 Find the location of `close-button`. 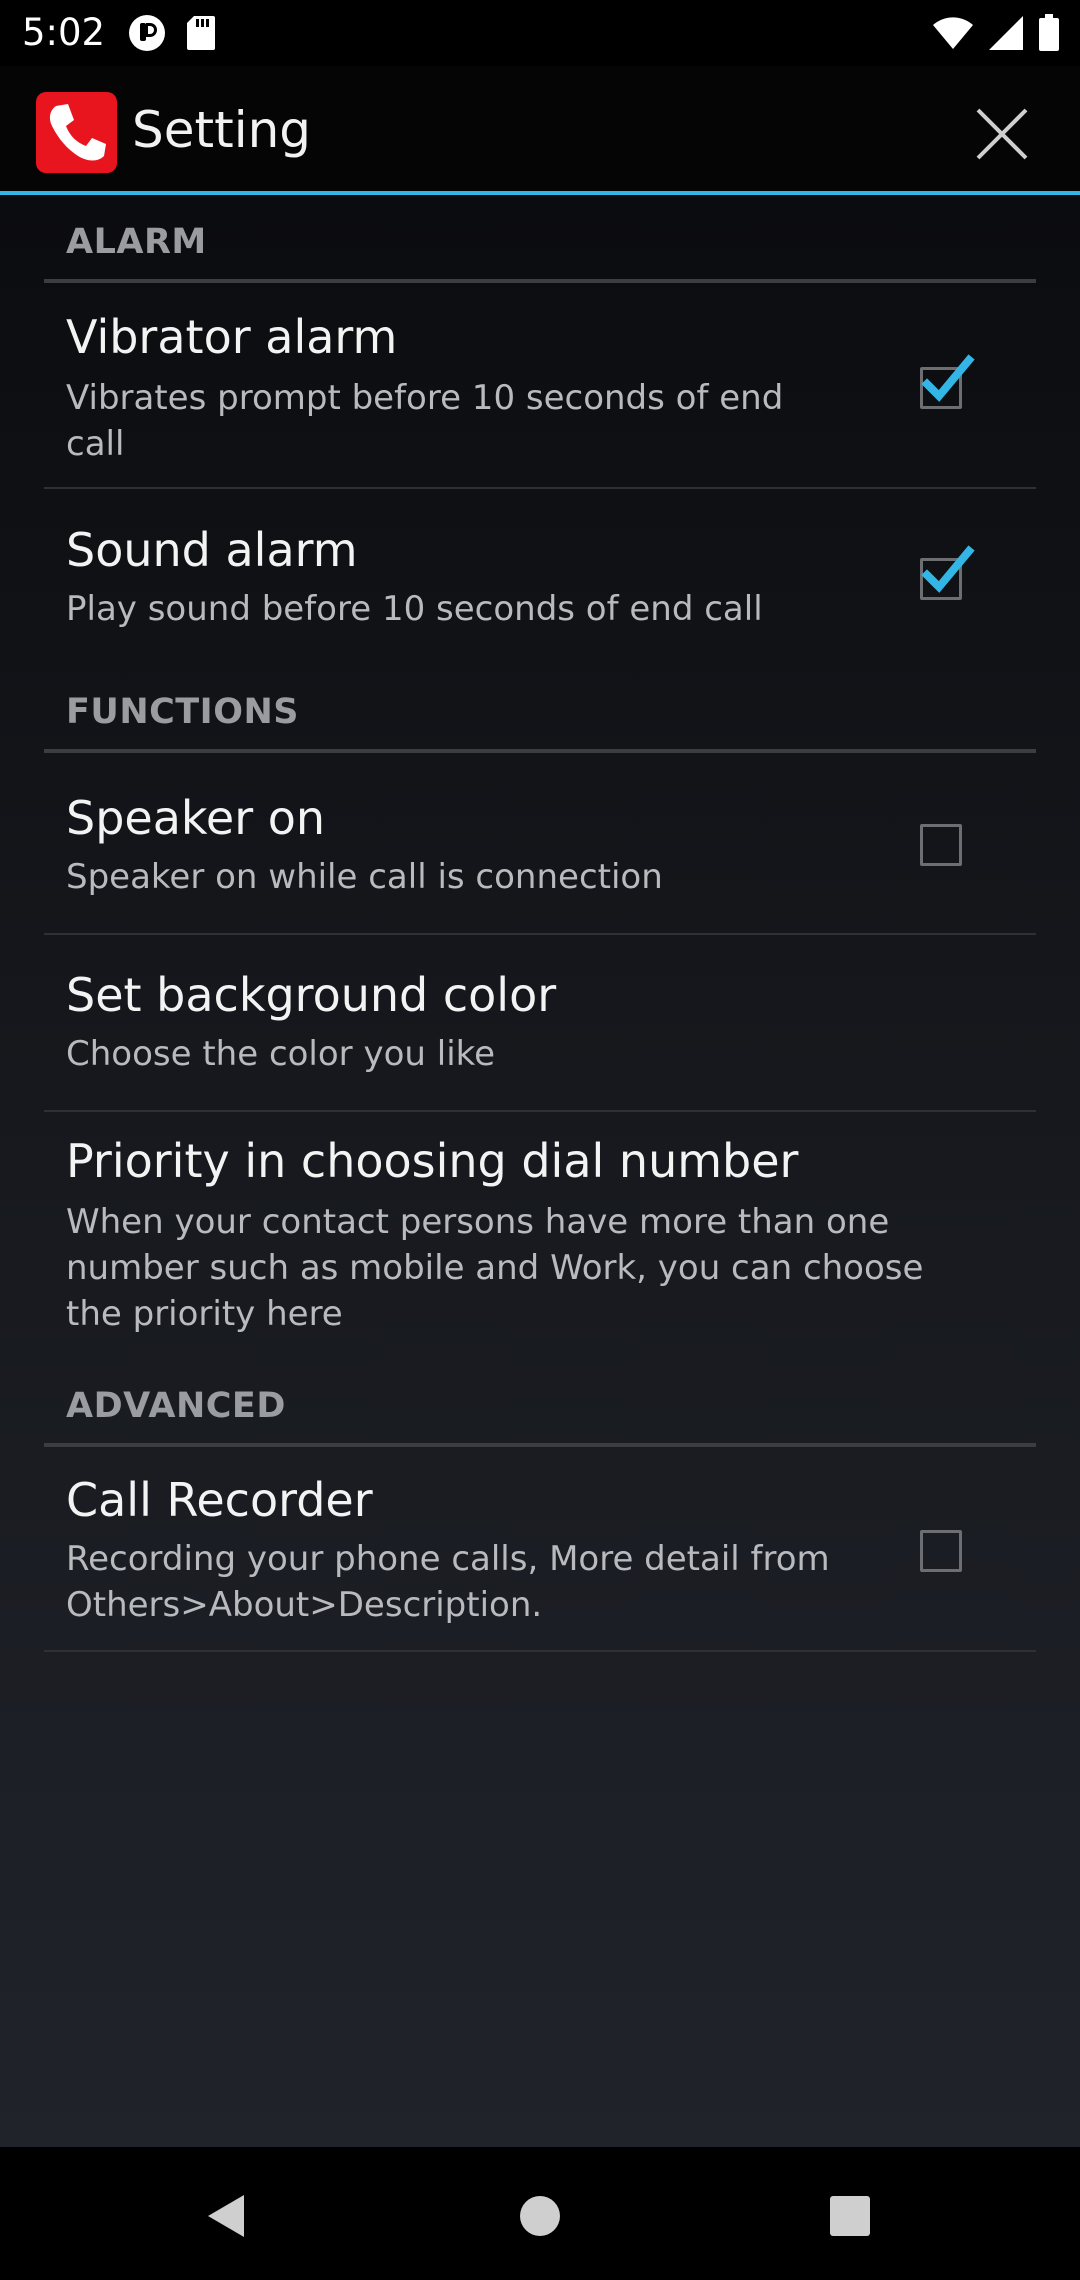

close-button is located at coordinates (1002, 134).